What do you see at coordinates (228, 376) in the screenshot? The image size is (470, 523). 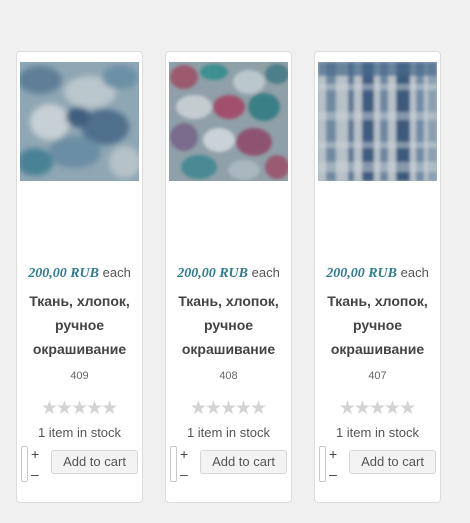 I see `product-sku: 408` at bounding box center [228, 376].